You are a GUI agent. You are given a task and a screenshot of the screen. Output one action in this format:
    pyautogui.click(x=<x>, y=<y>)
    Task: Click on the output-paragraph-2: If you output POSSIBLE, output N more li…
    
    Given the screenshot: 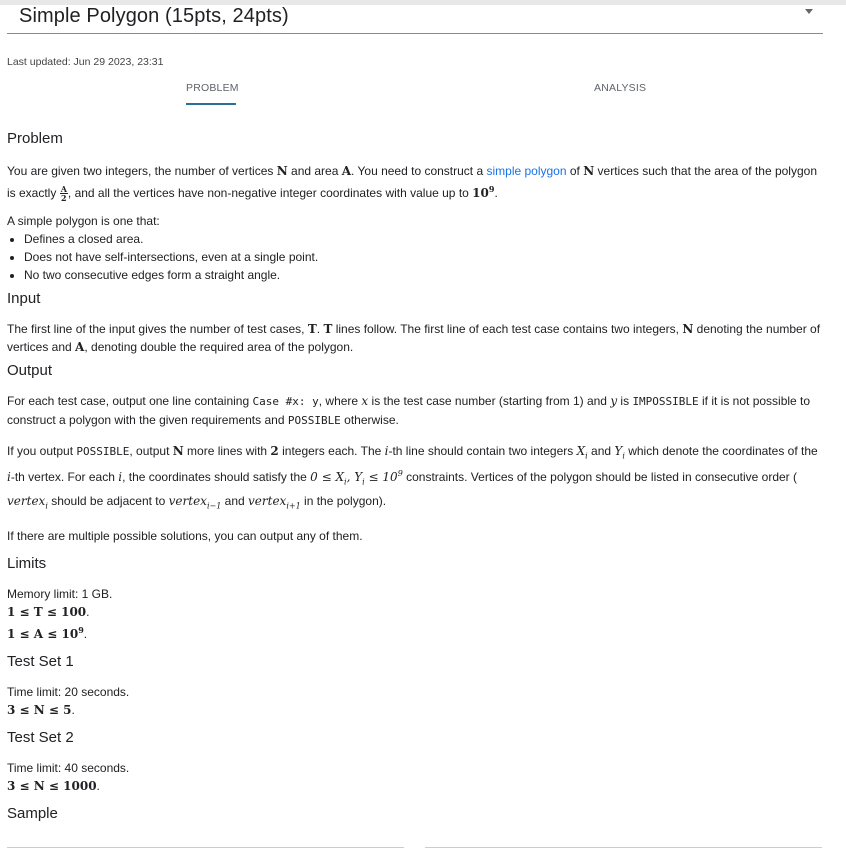 What is the action you would take?
    pyautogui.click(x=412, y=477)
    